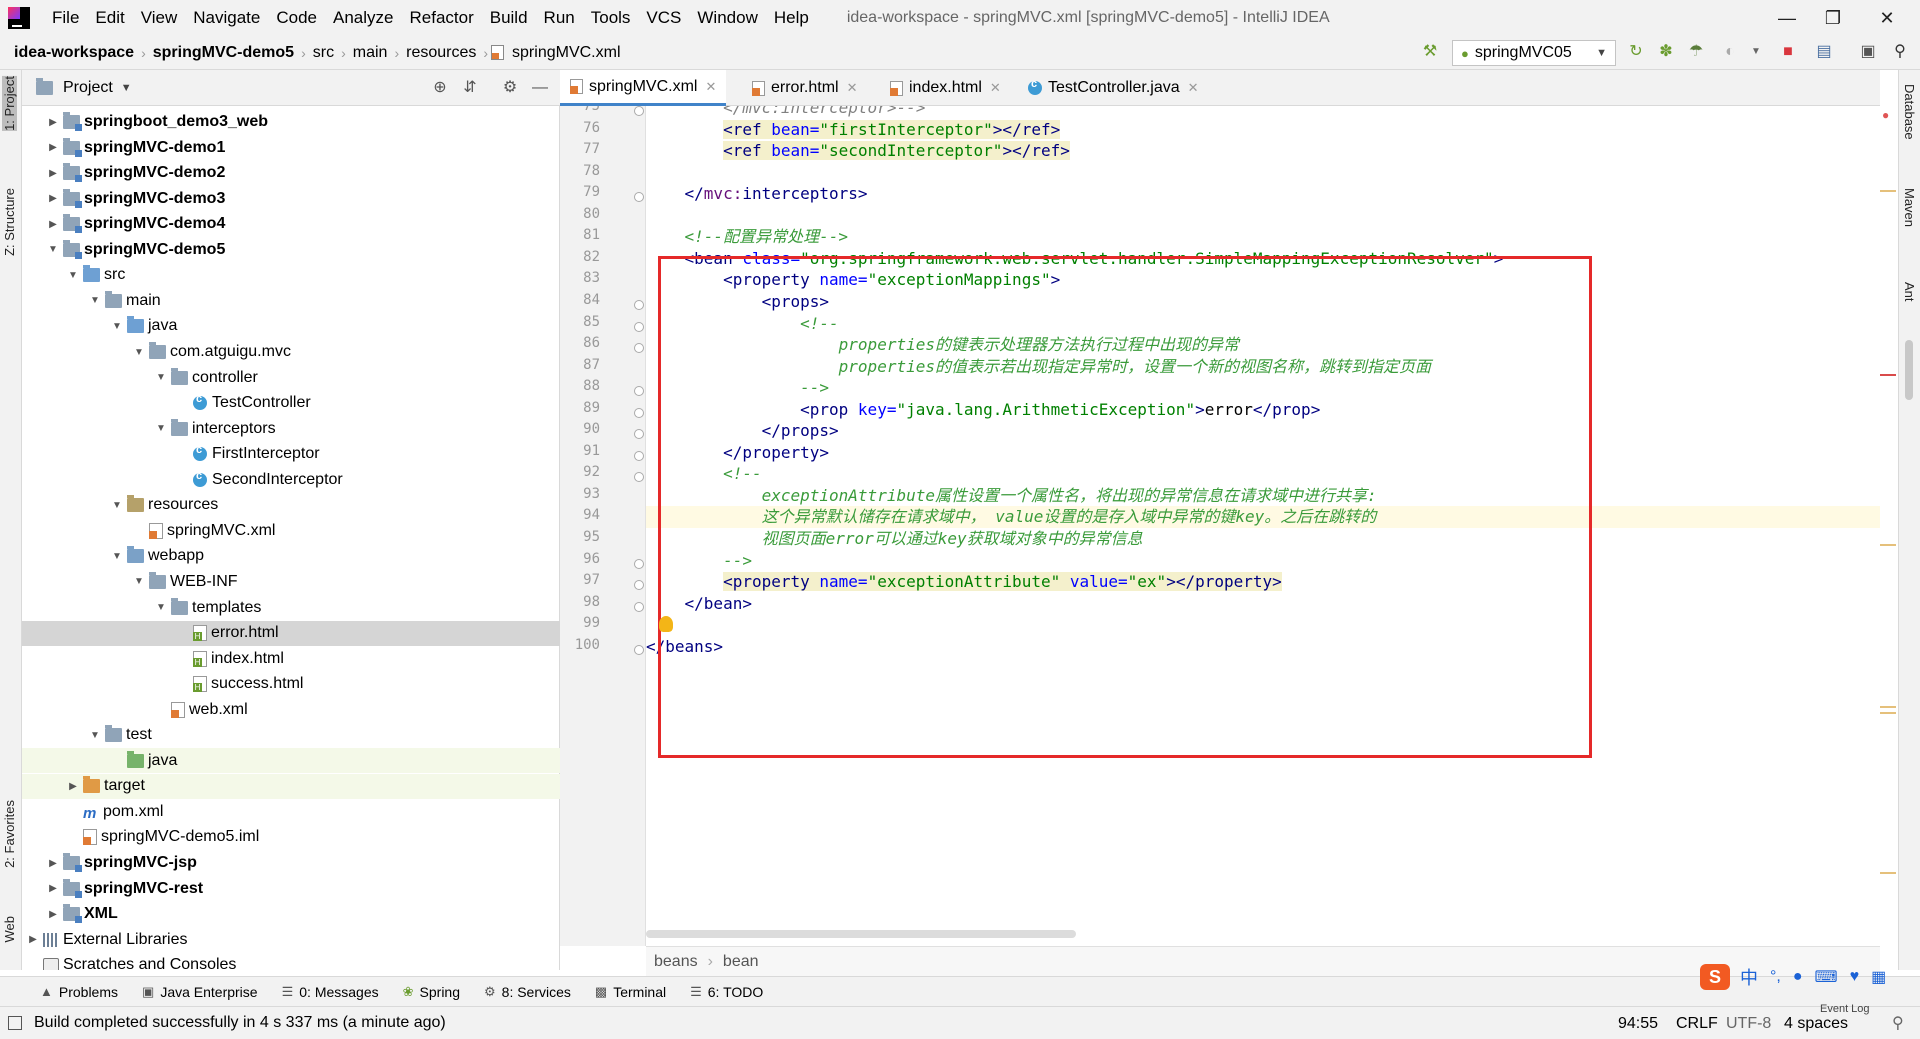  What do you see at coordinates (1696, 52) in the screenshot?
I see `coverage-icon: ☂` at bounding box center [1696, 52].